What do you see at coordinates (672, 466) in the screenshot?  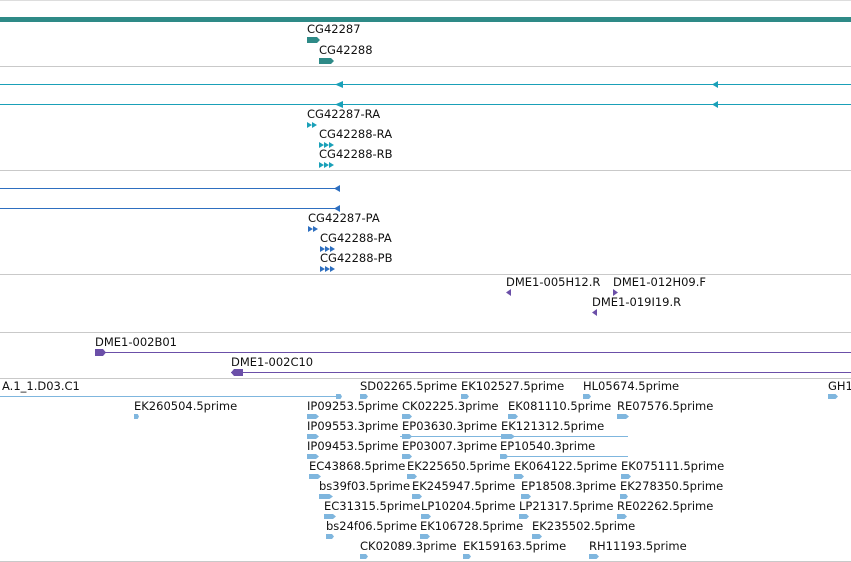 I see `est-label: EK075111.5prime` at bounding box center [672, 466].